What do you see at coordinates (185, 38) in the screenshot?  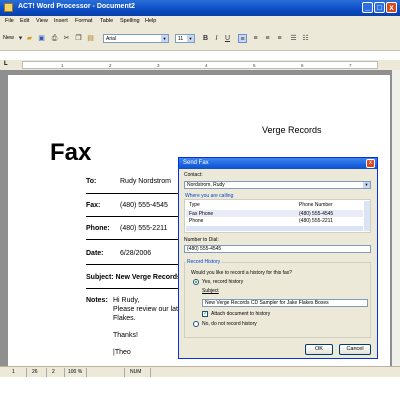 I see `font-size-select: 11 ▼` at bounding box center [185, 38].